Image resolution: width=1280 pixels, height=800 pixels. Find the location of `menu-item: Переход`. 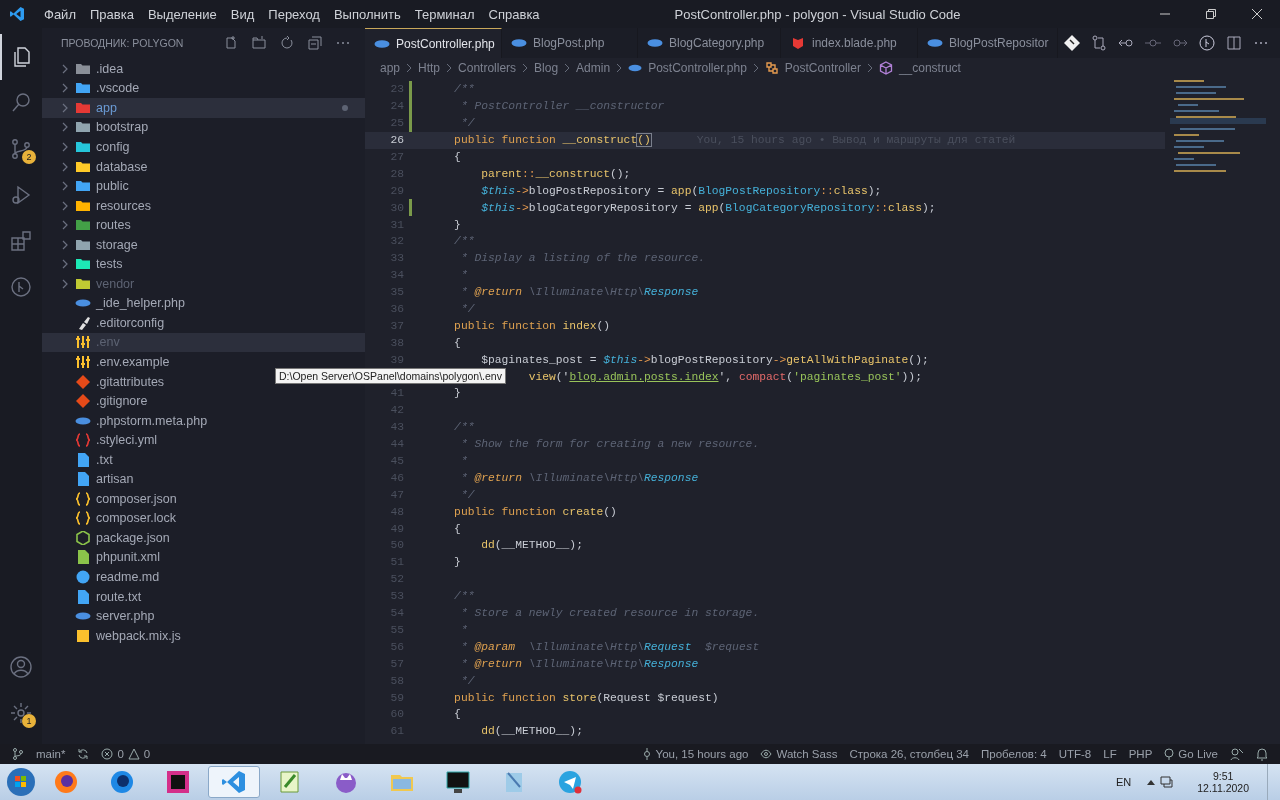

menu-item: Переход is located at coordinates (294, 14).